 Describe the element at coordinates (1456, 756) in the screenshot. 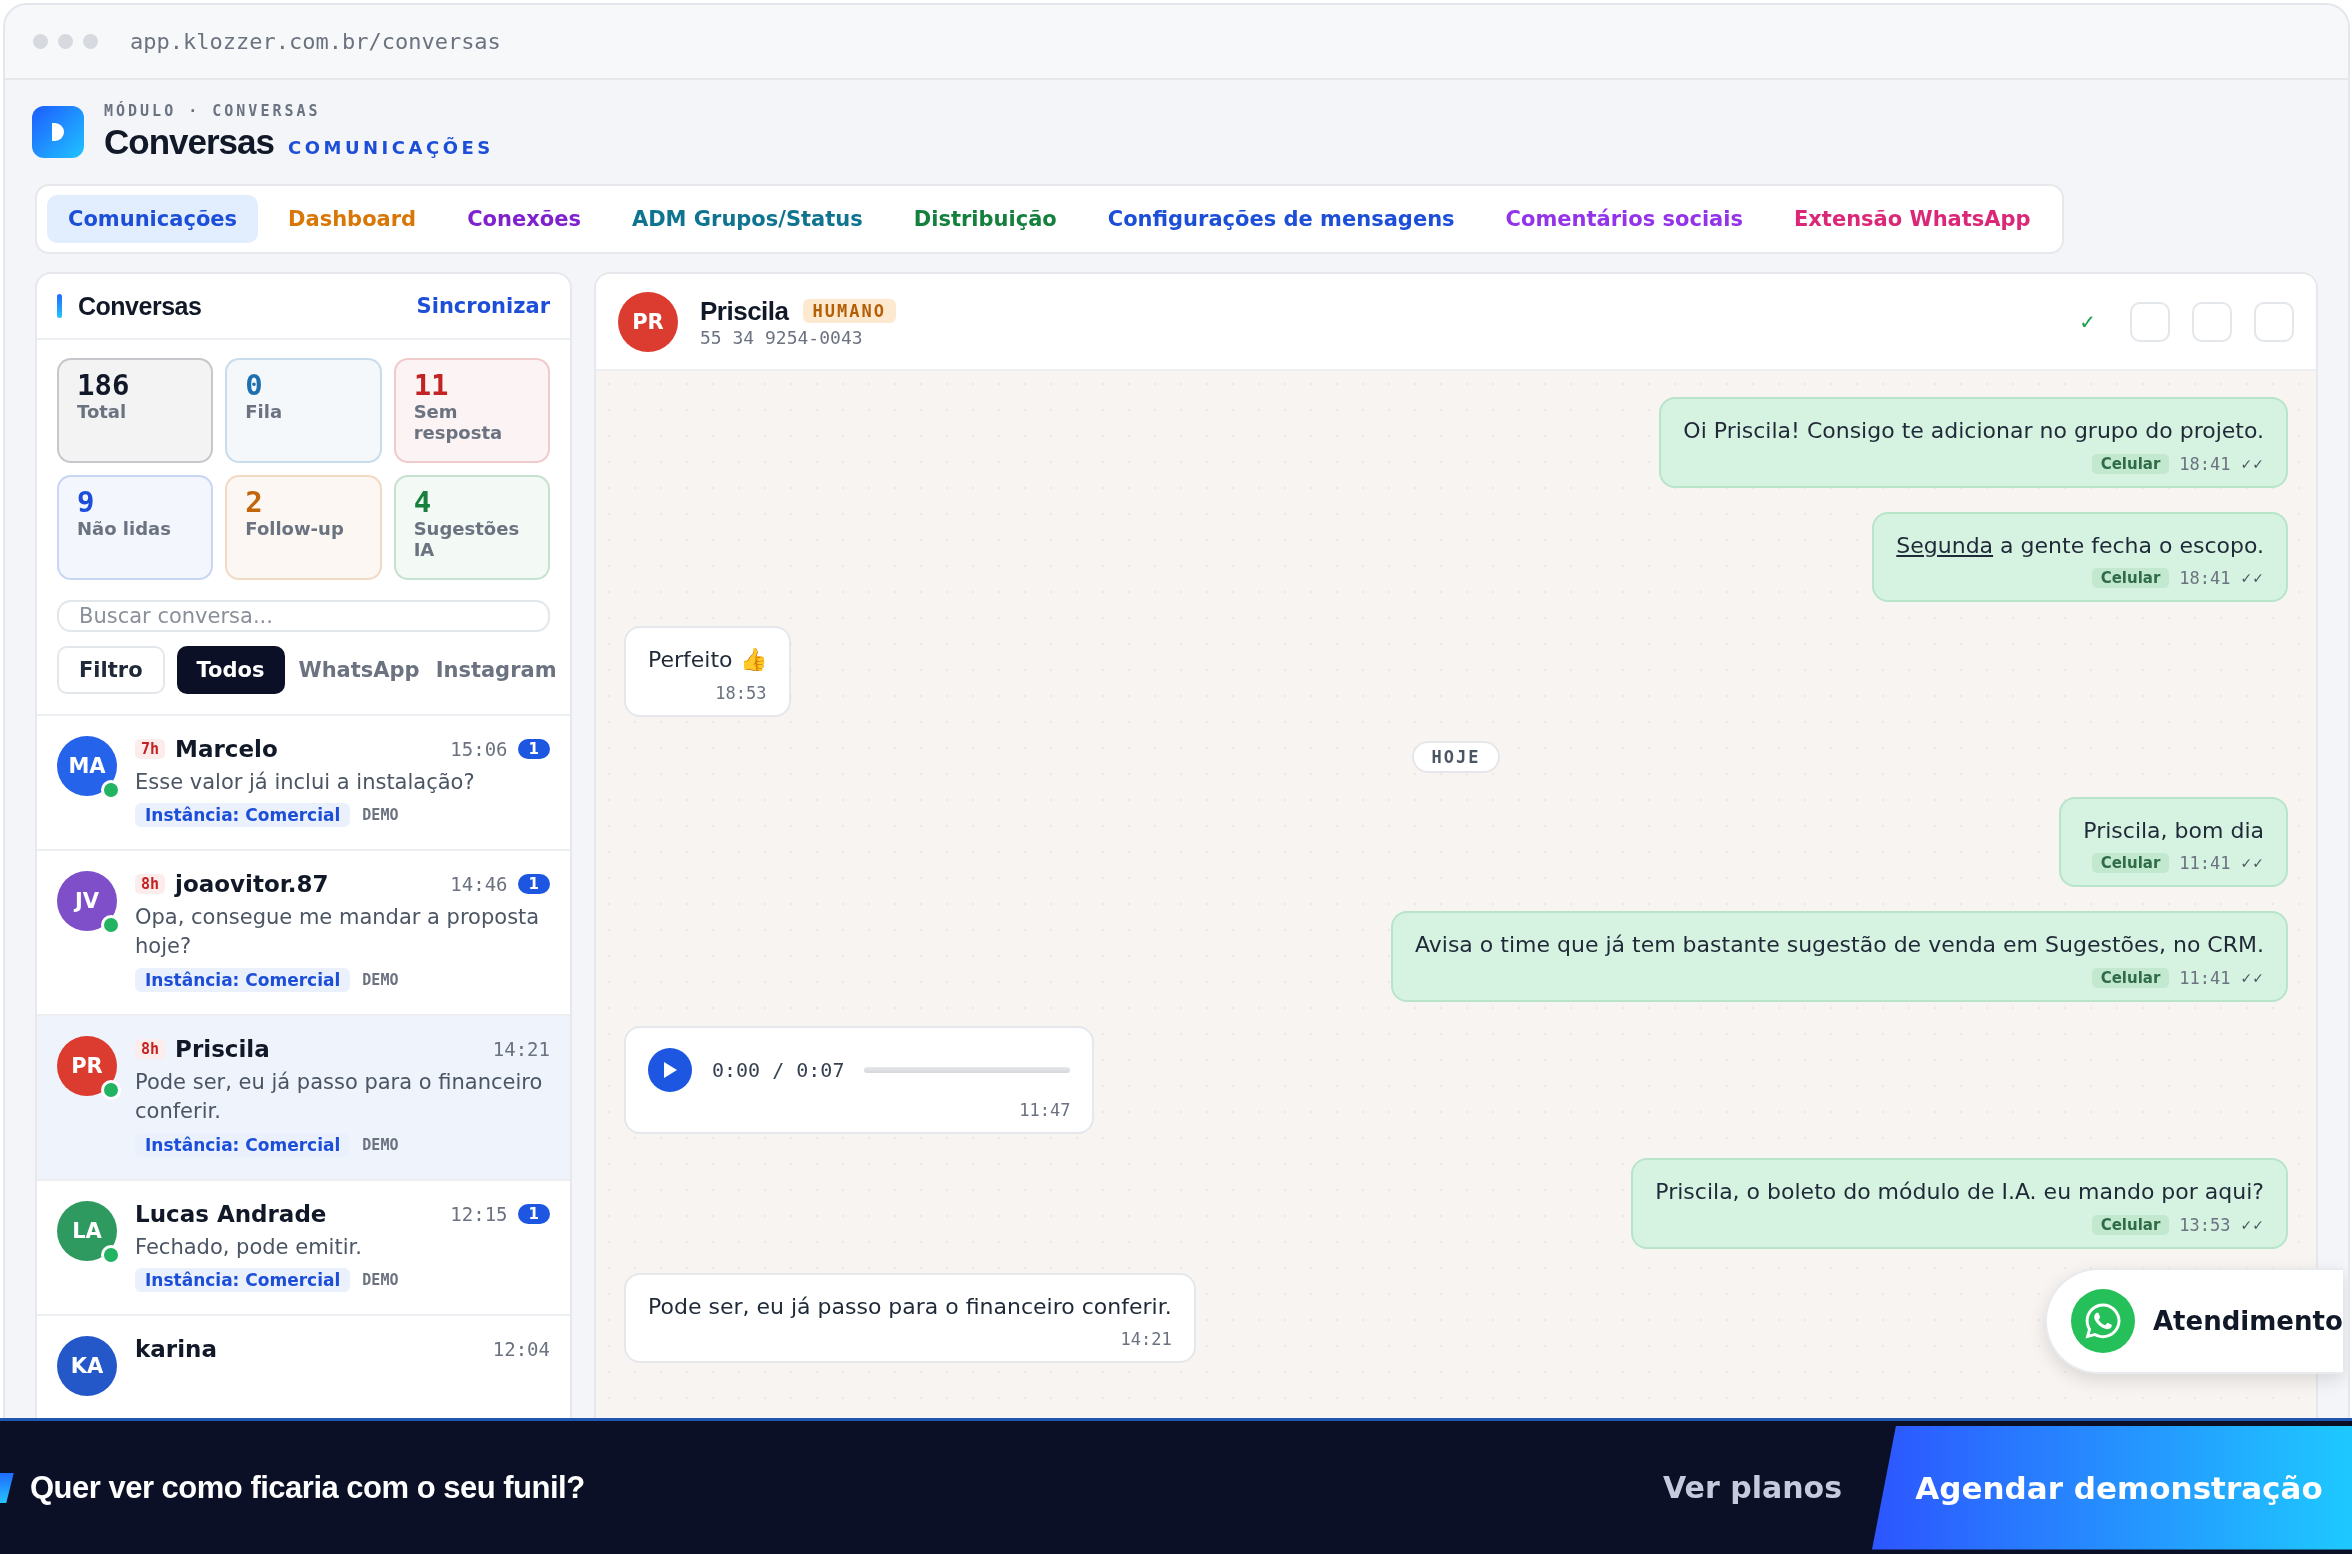

I see `date-divider: HOJE` at that location.